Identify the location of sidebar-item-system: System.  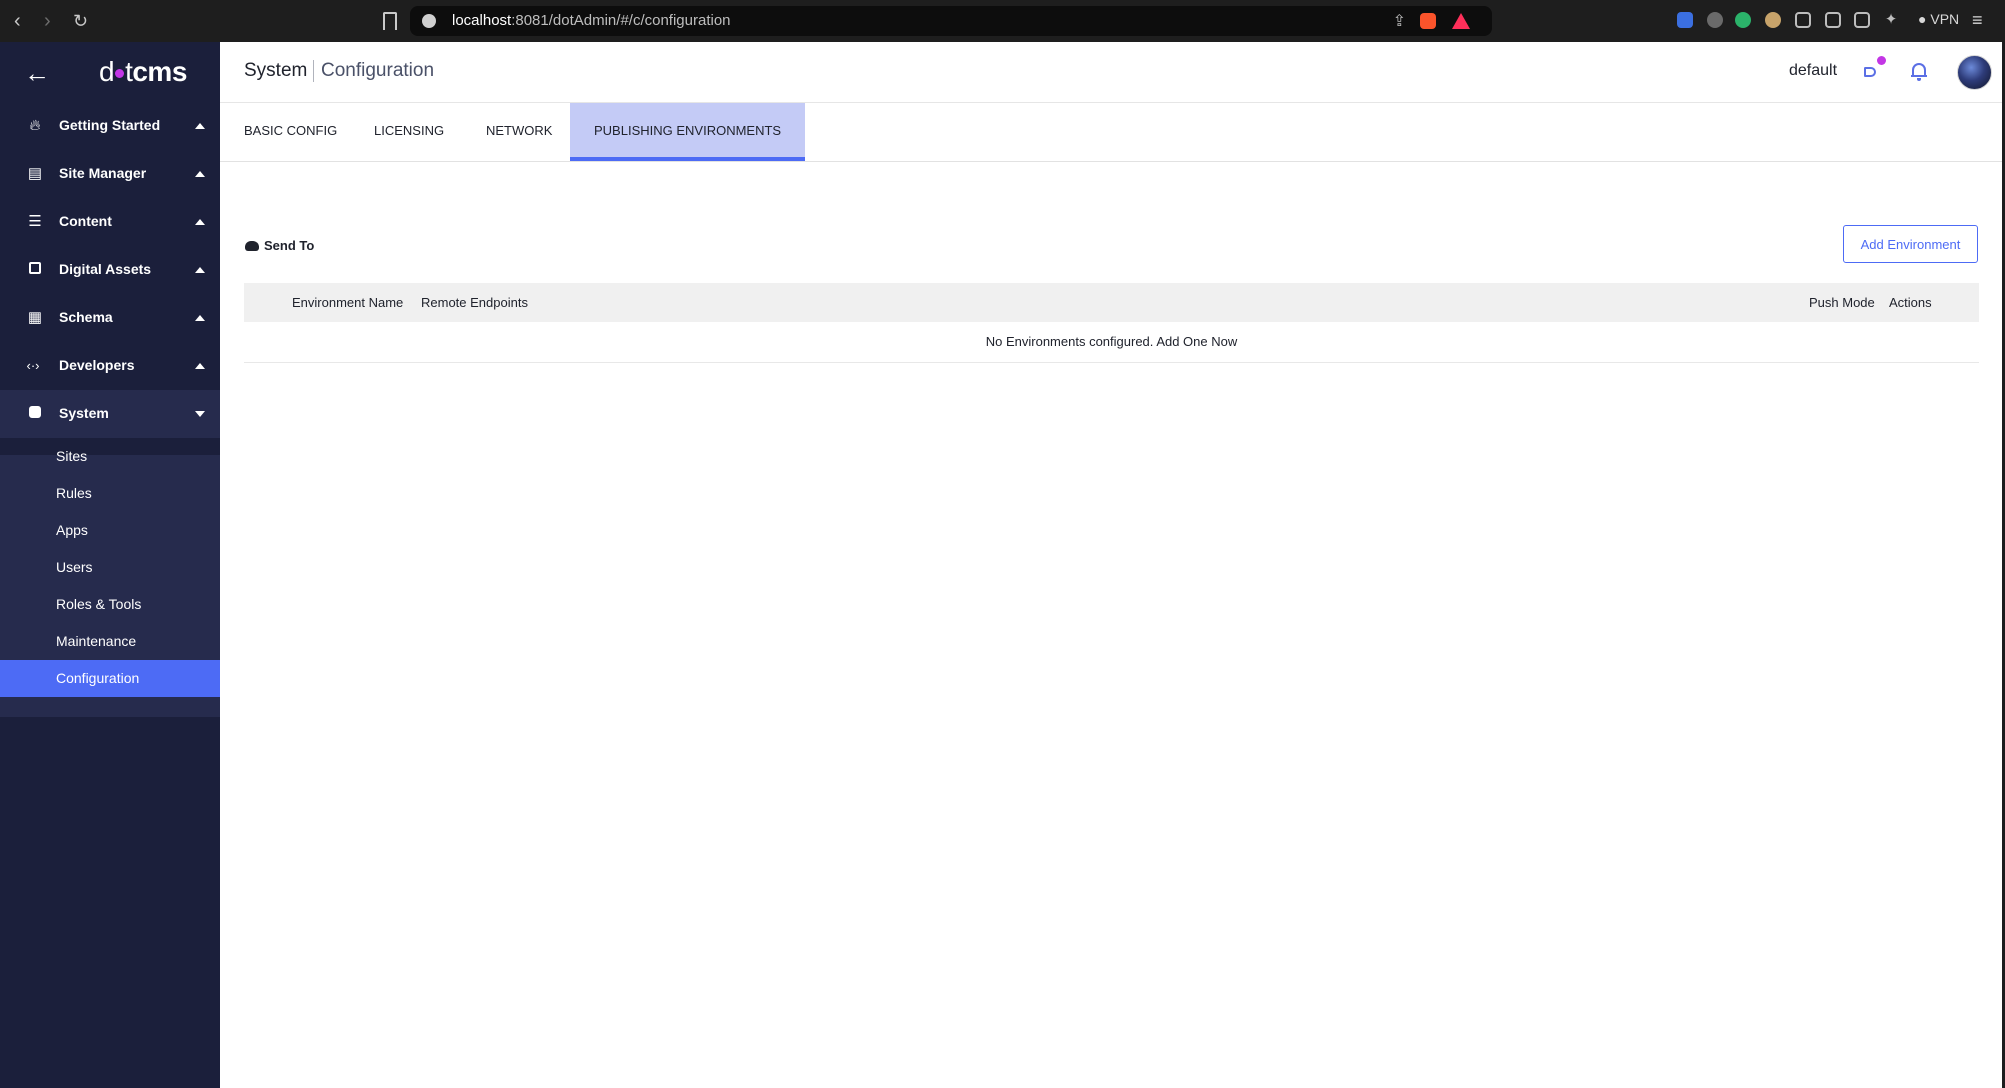
(110, 414).